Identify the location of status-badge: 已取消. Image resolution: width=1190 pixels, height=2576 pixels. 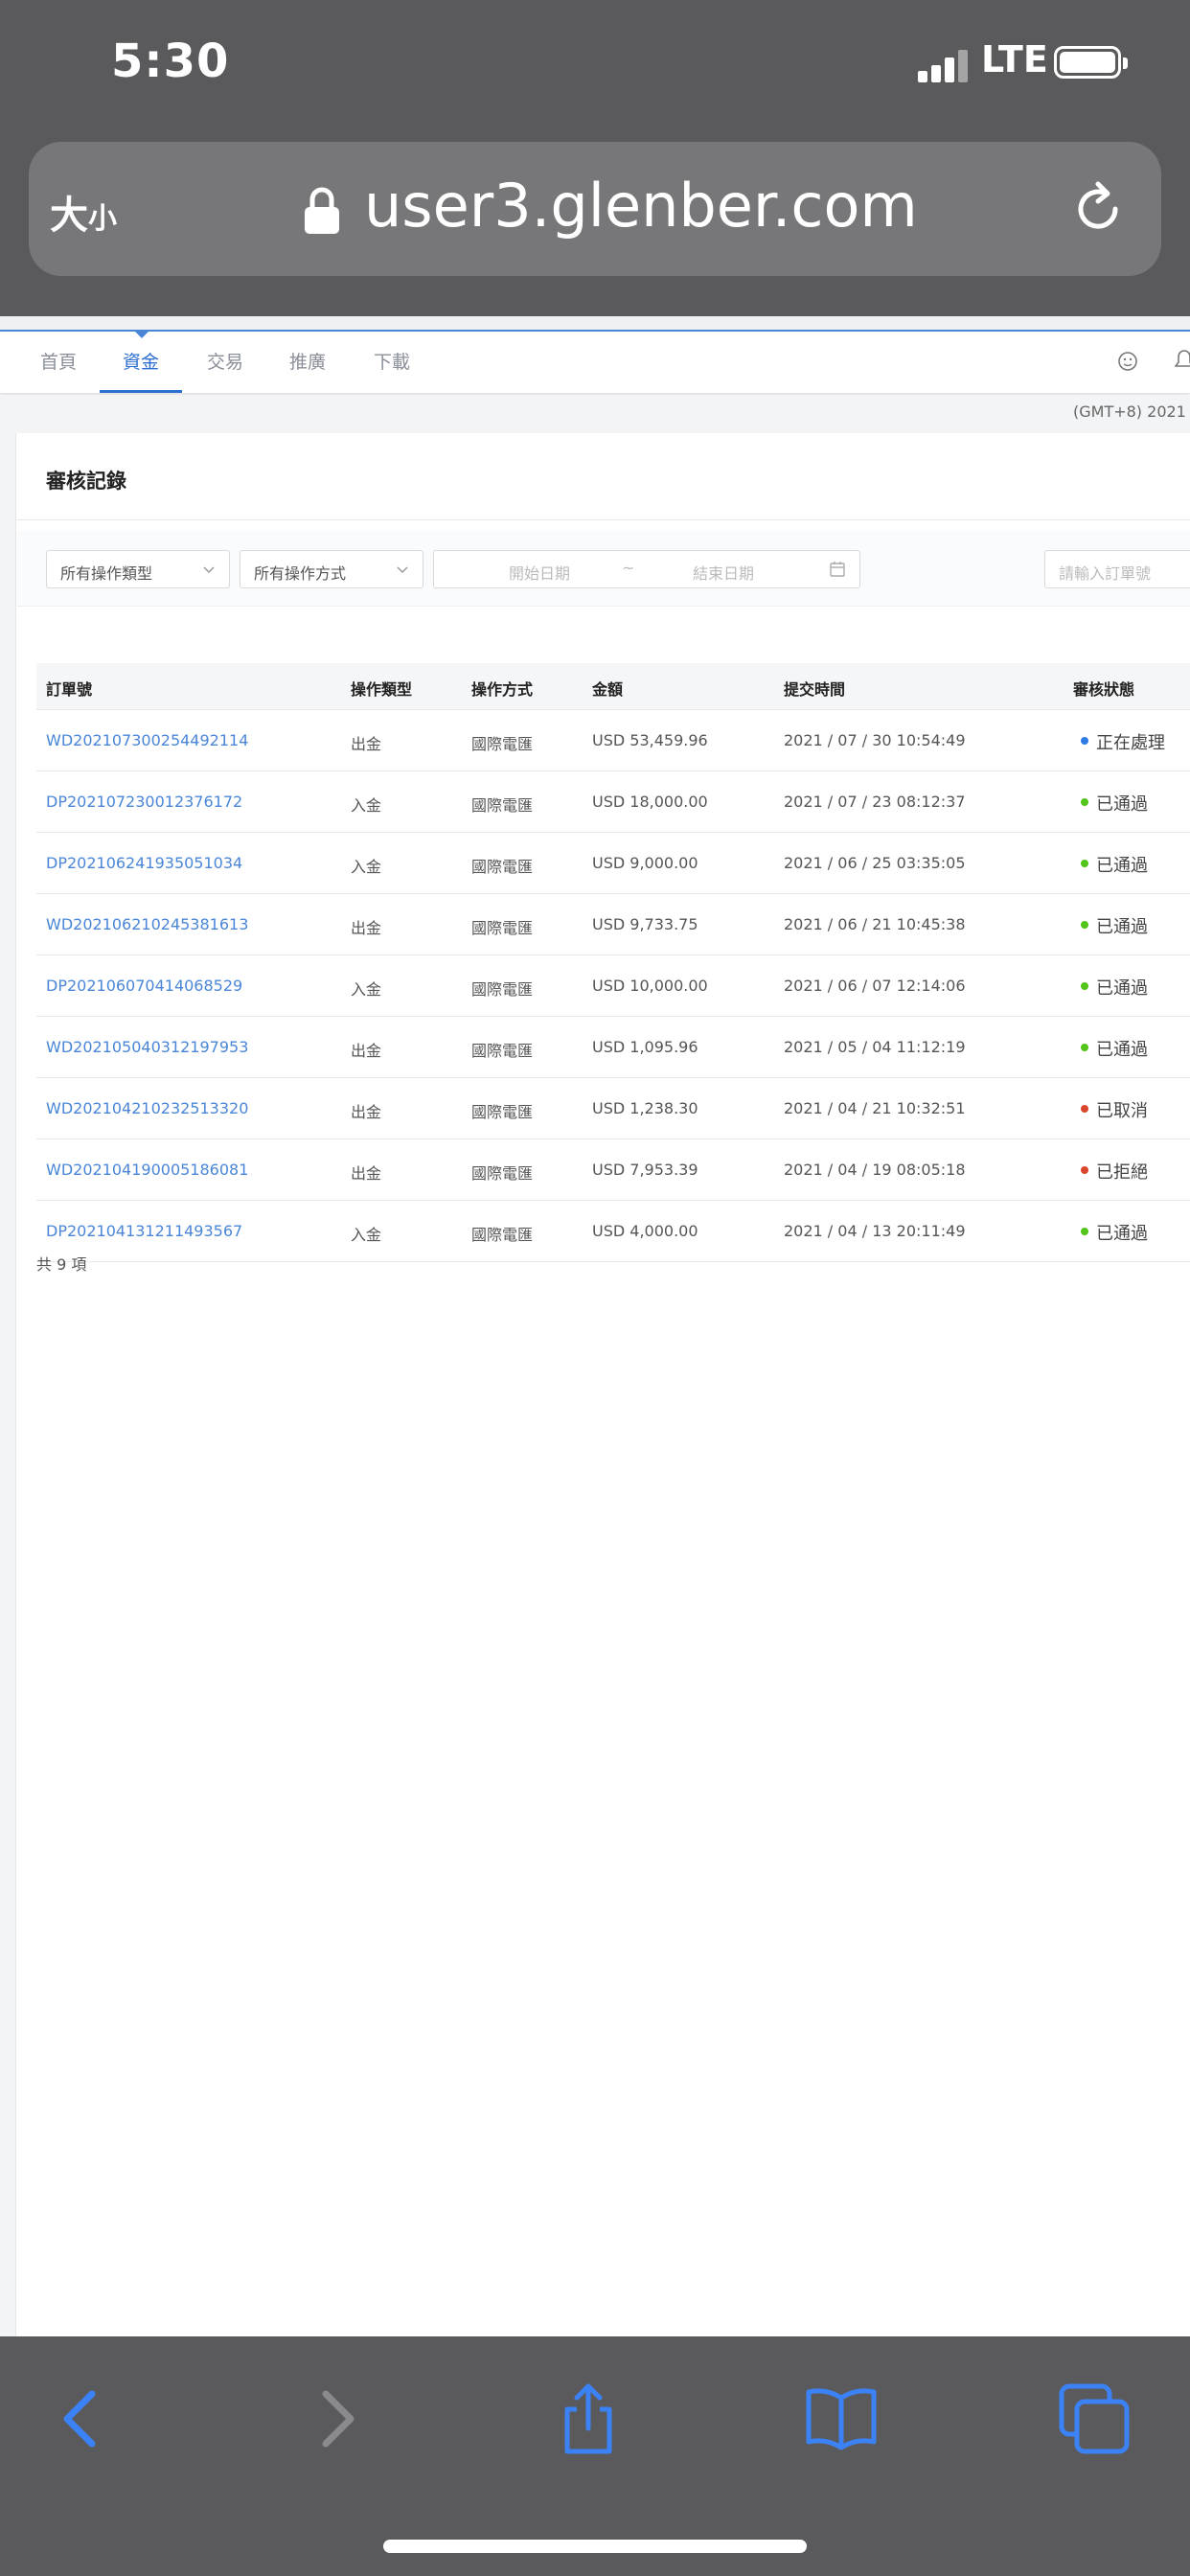
(1122, 1111).